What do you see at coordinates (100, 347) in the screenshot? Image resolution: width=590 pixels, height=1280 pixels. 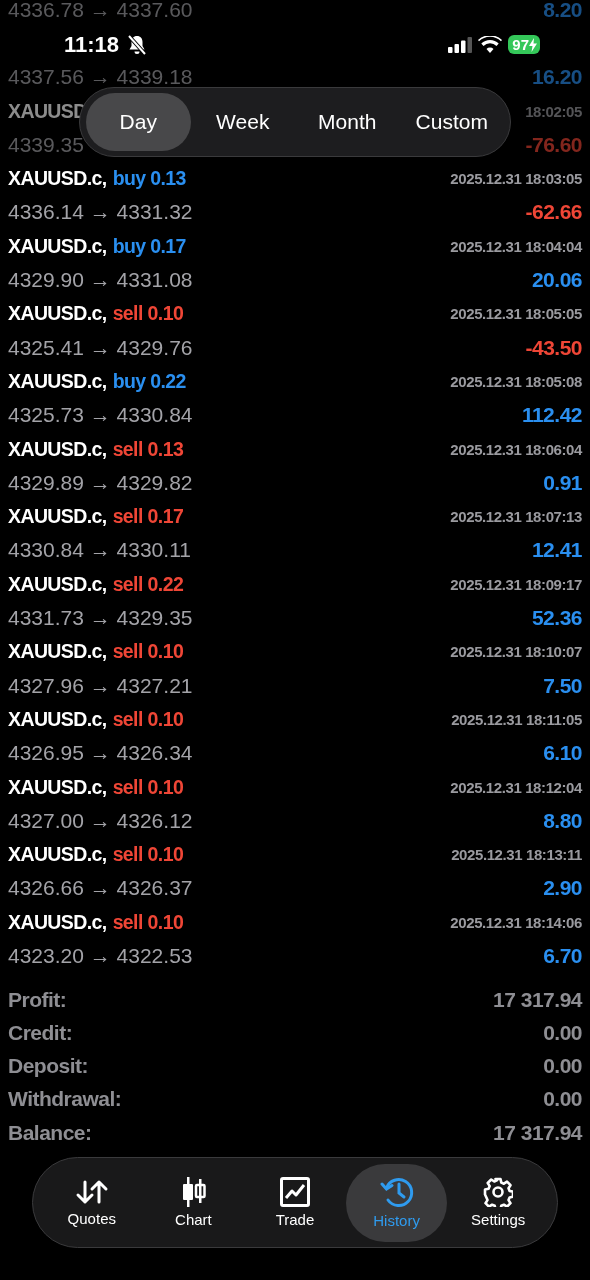 I see `price-range: 4325.41 → 4329.76` at bounding box center [100, 347].